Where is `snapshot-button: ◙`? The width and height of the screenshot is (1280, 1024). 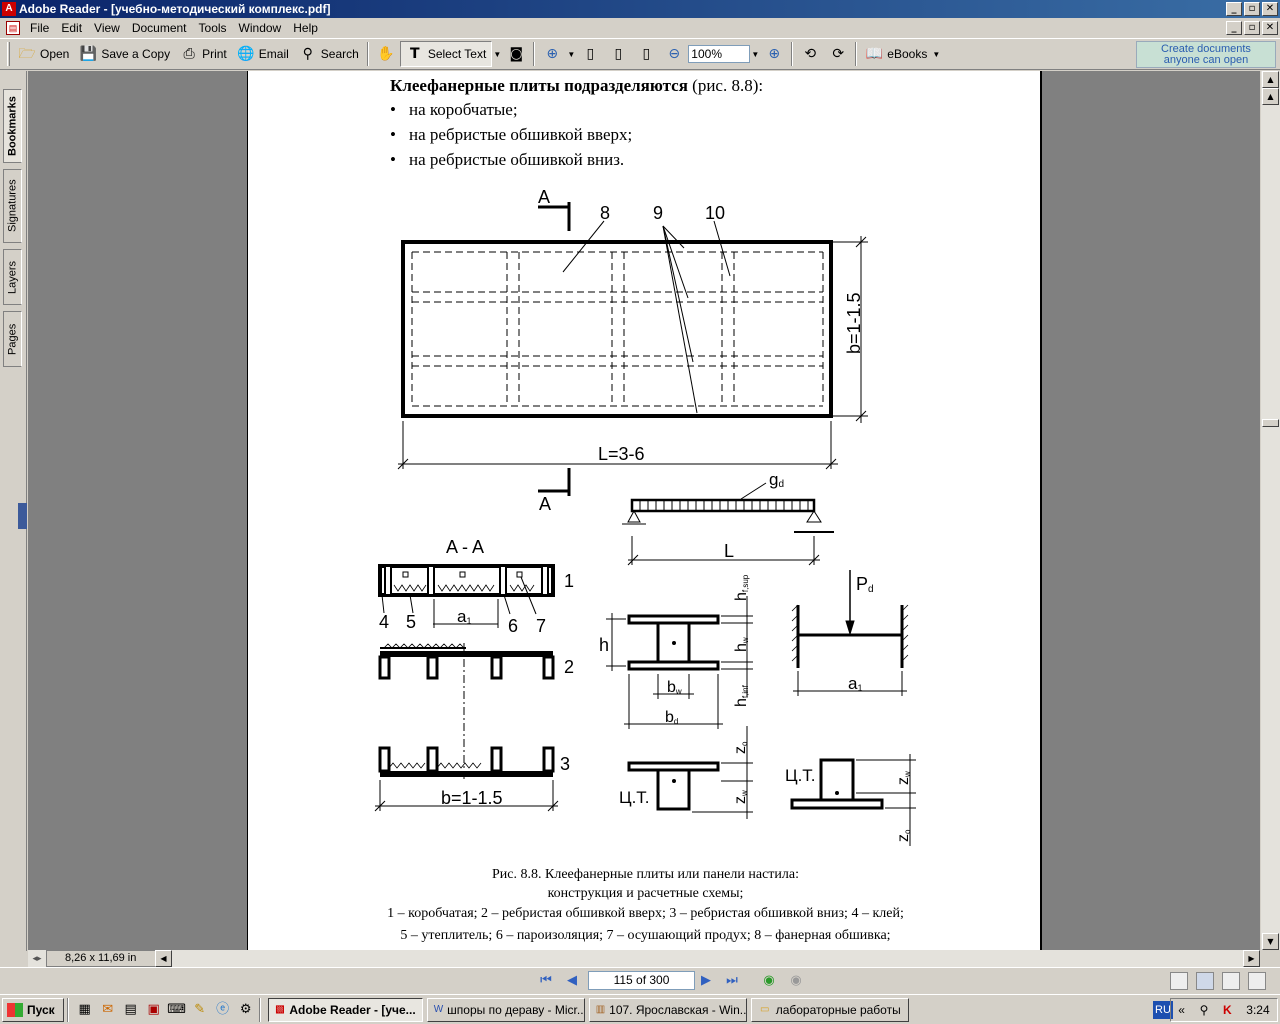 snapshot-button: ◙ is located at coordinates (516, 54).